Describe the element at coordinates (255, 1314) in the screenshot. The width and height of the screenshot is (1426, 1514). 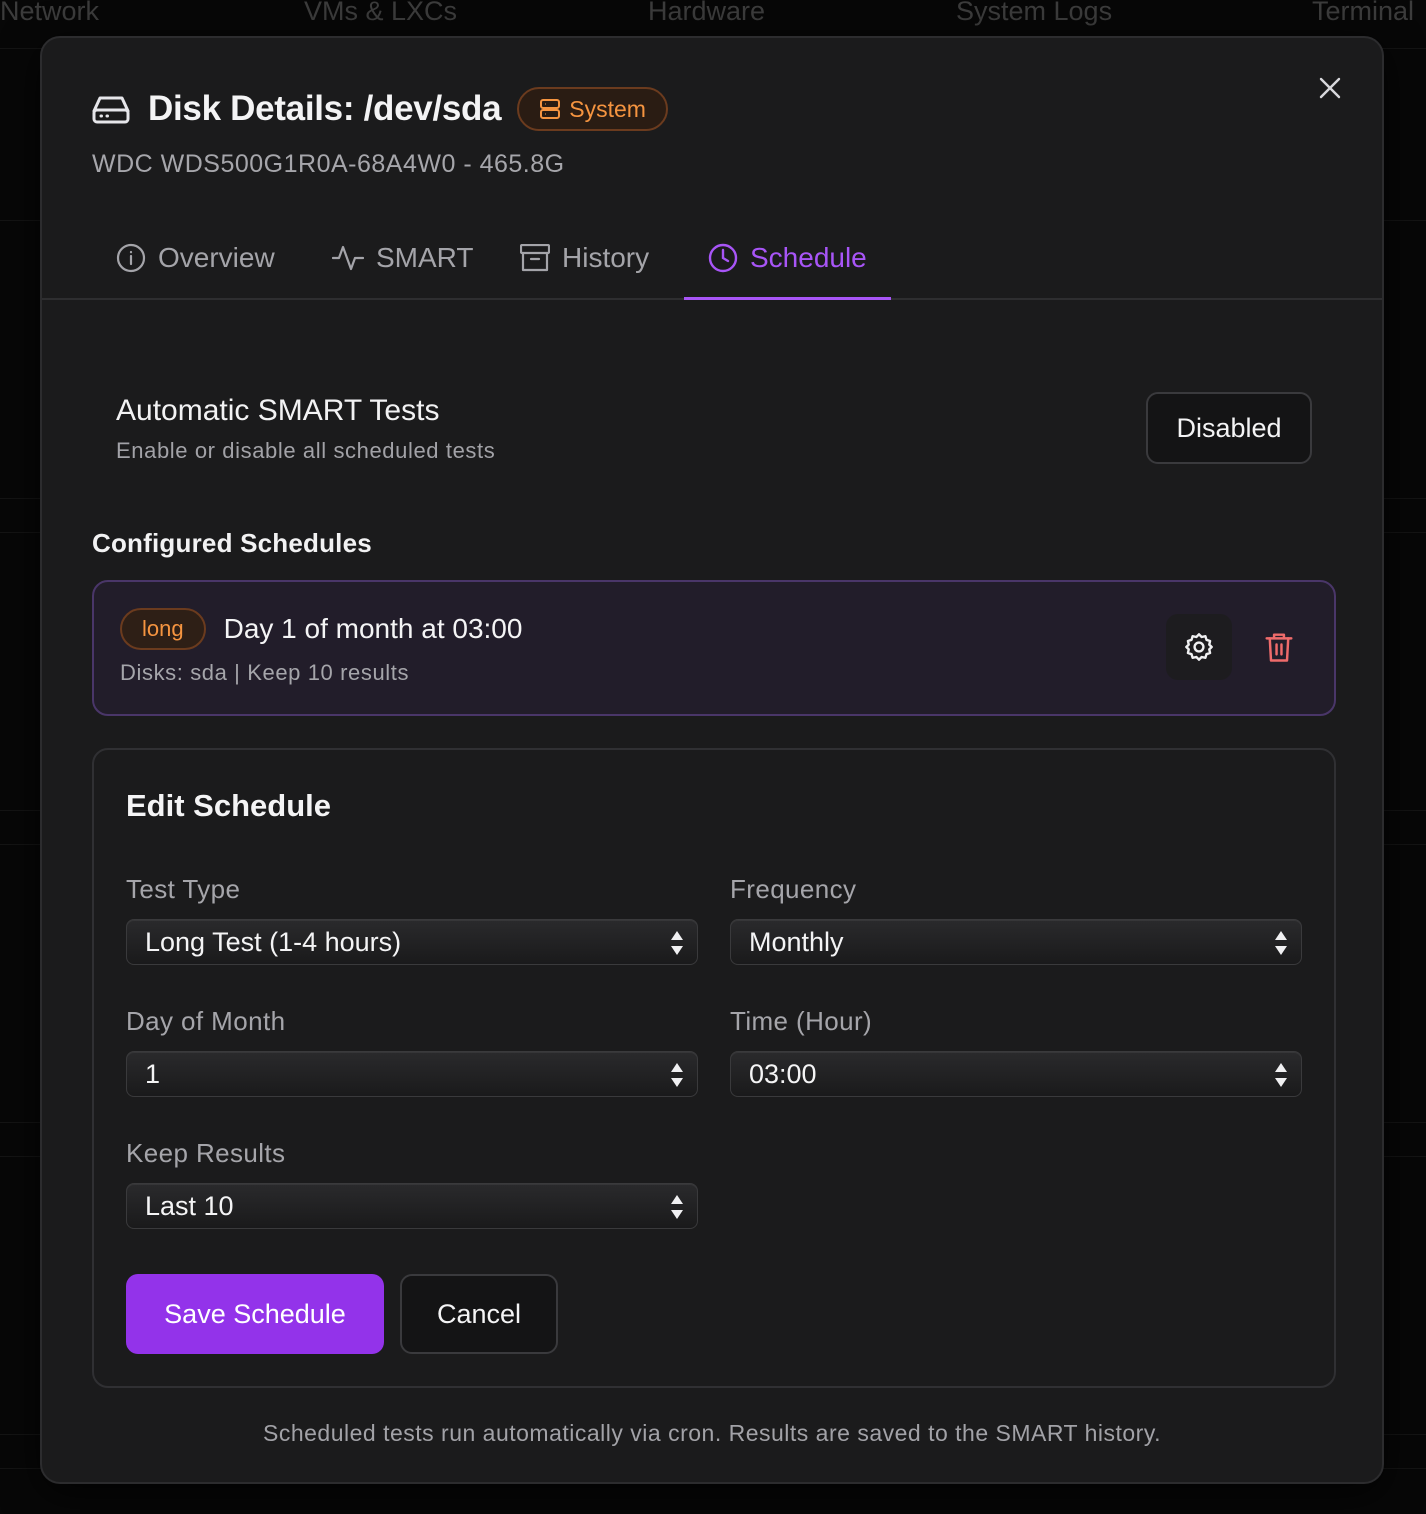
I see `save-schedule-button: Save Schedule` at that location.